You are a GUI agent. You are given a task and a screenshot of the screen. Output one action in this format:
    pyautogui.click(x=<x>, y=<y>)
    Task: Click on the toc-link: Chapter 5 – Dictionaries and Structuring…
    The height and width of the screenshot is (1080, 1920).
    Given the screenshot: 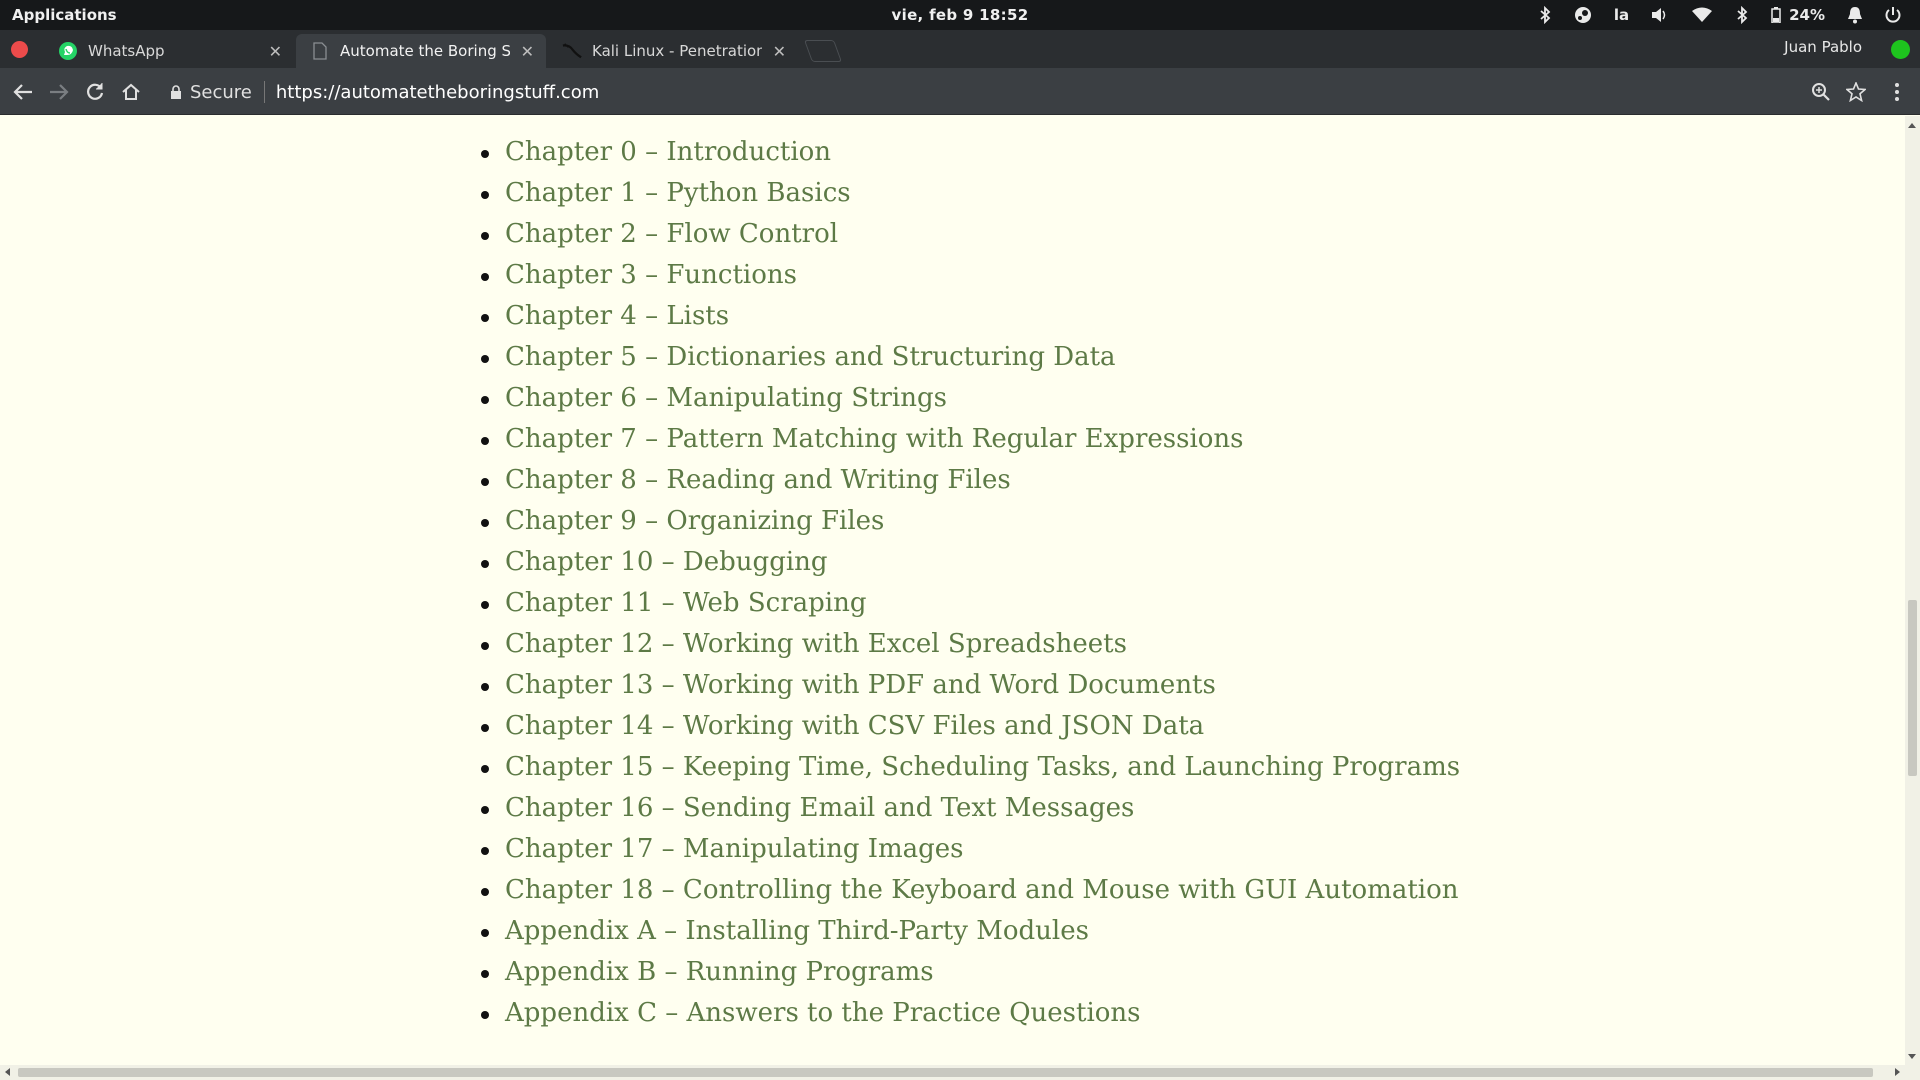 What is the action you would take?
    pyautogui.click(x=970, y=357)
    